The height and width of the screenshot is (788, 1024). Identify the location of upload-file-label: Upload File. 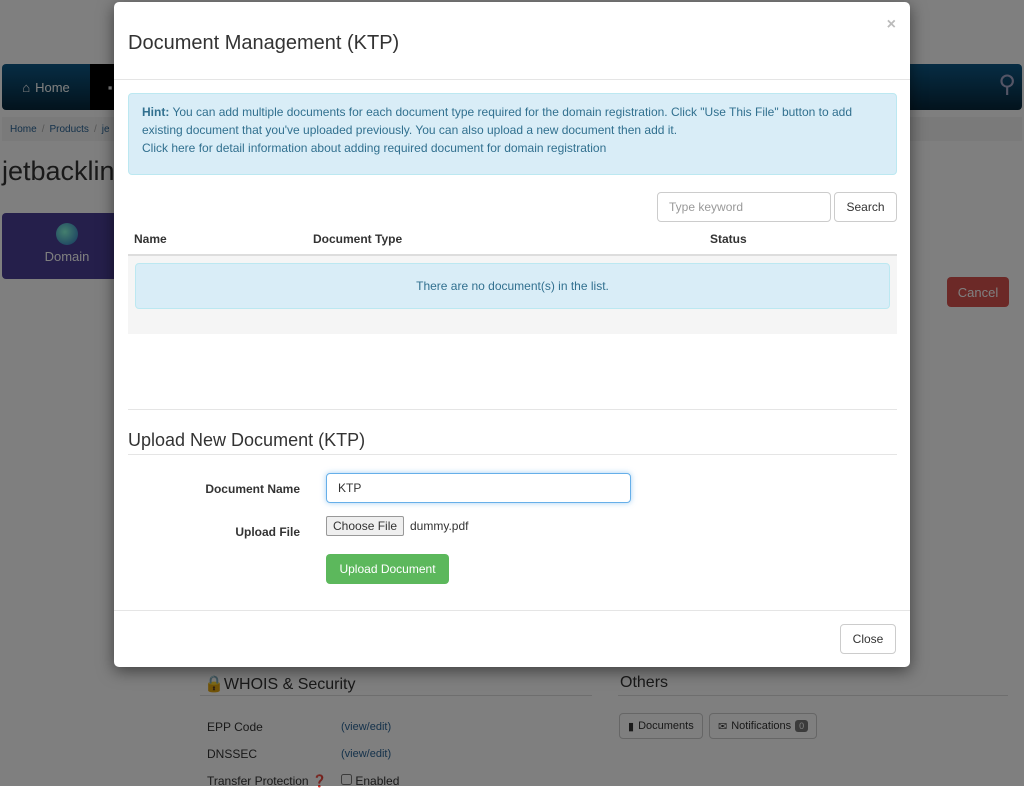
(267, 532).